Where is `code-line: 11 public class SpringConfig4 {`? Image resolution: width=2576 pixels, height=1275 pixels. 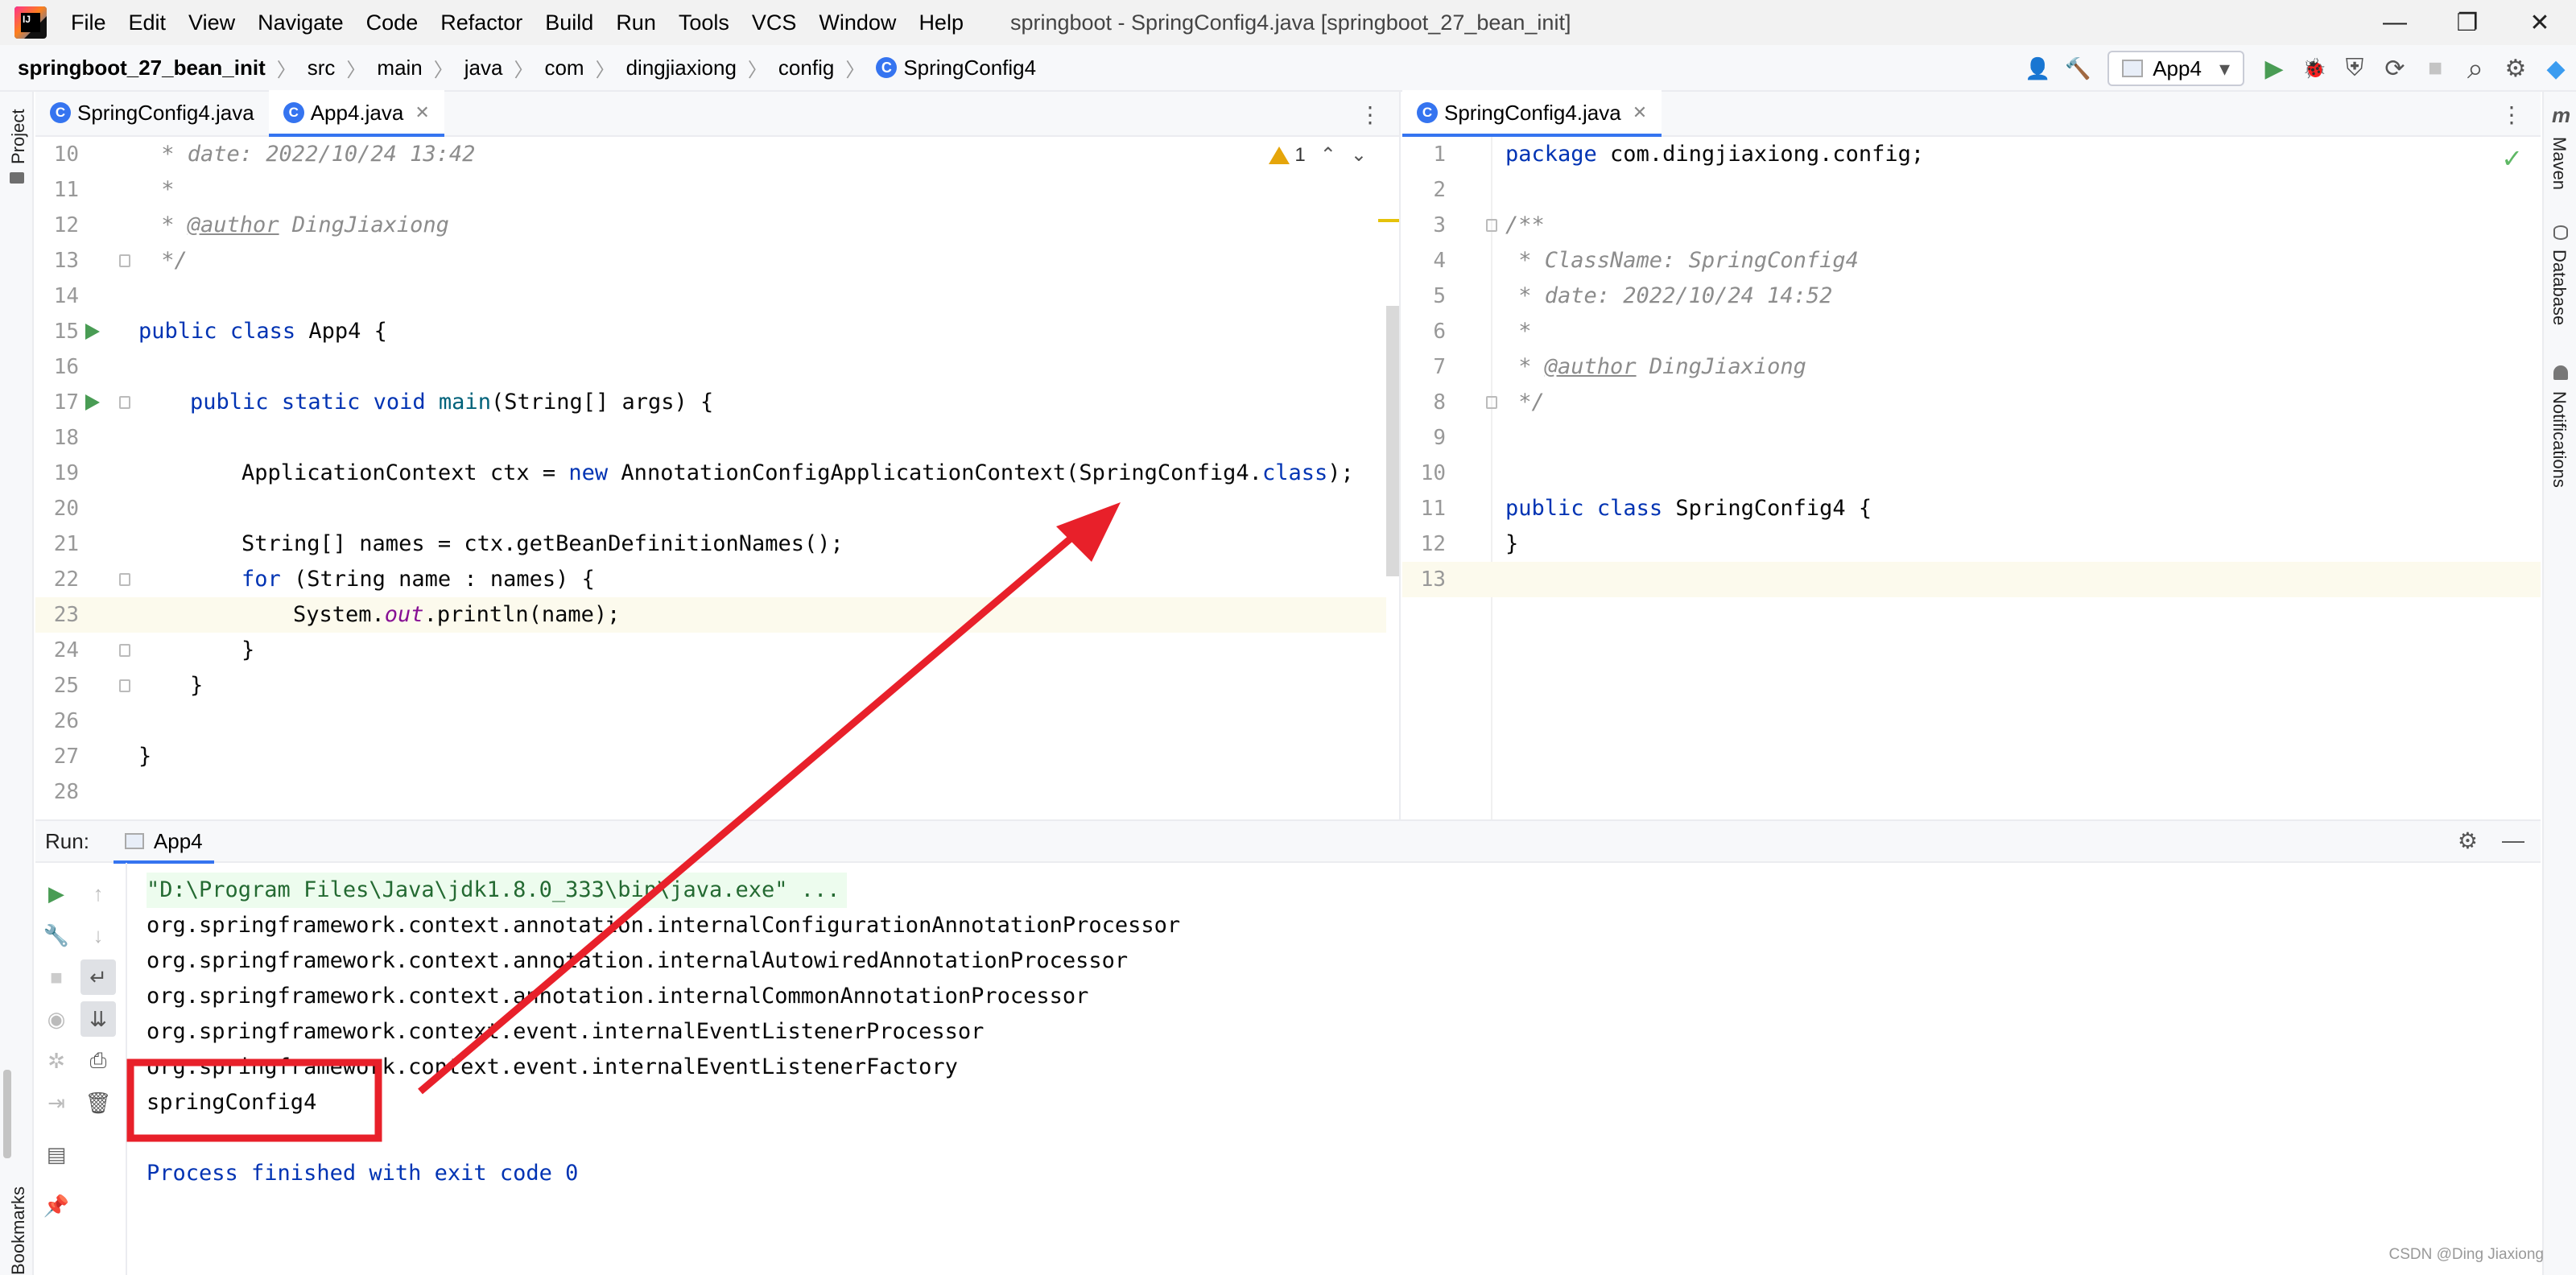
code-line: 11 public class SpringConfig4 { is located at coordinates (1646, 508).